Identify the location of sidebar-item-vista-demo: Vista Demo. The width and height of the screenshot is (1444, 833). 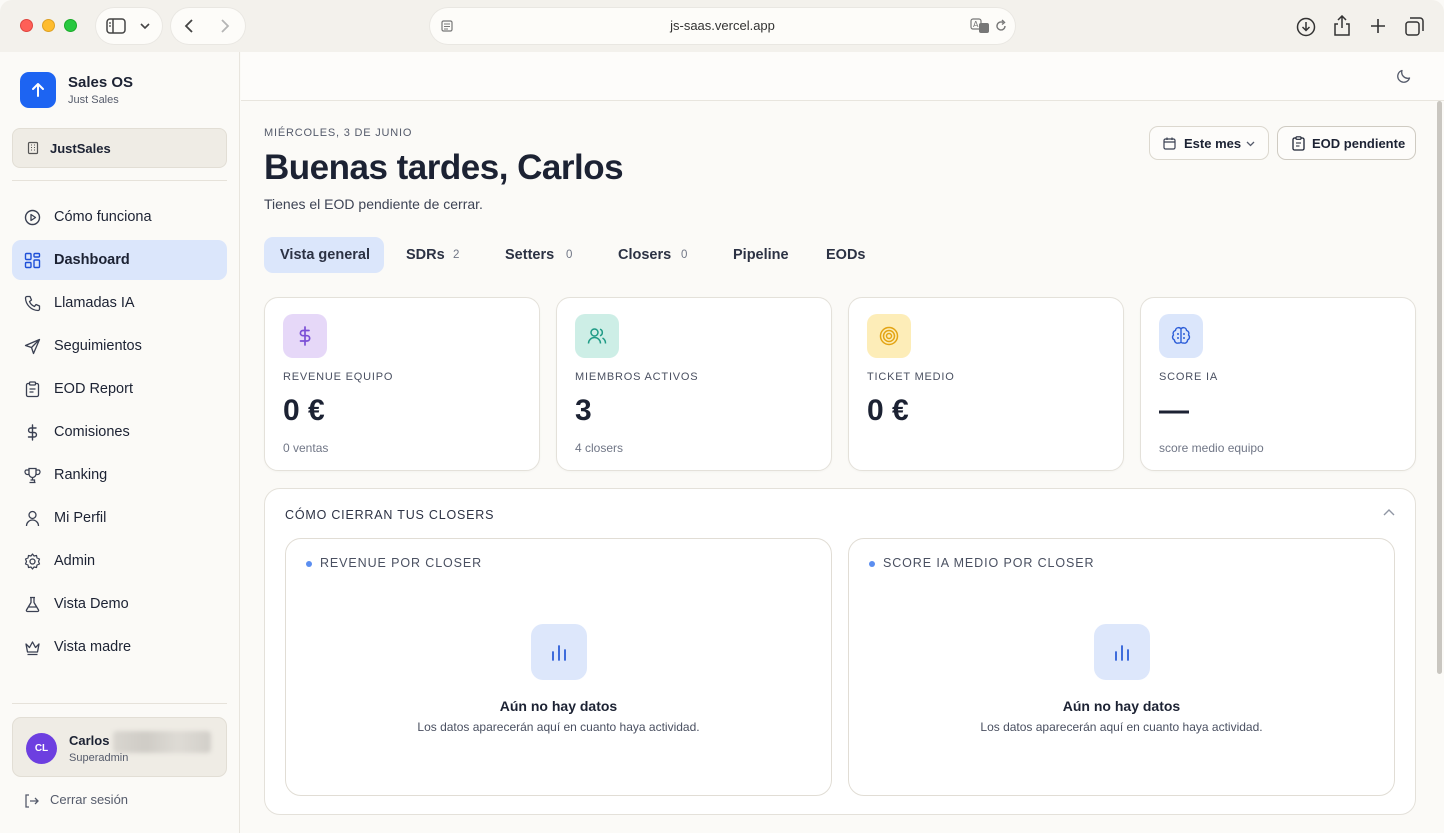
(119, 604).